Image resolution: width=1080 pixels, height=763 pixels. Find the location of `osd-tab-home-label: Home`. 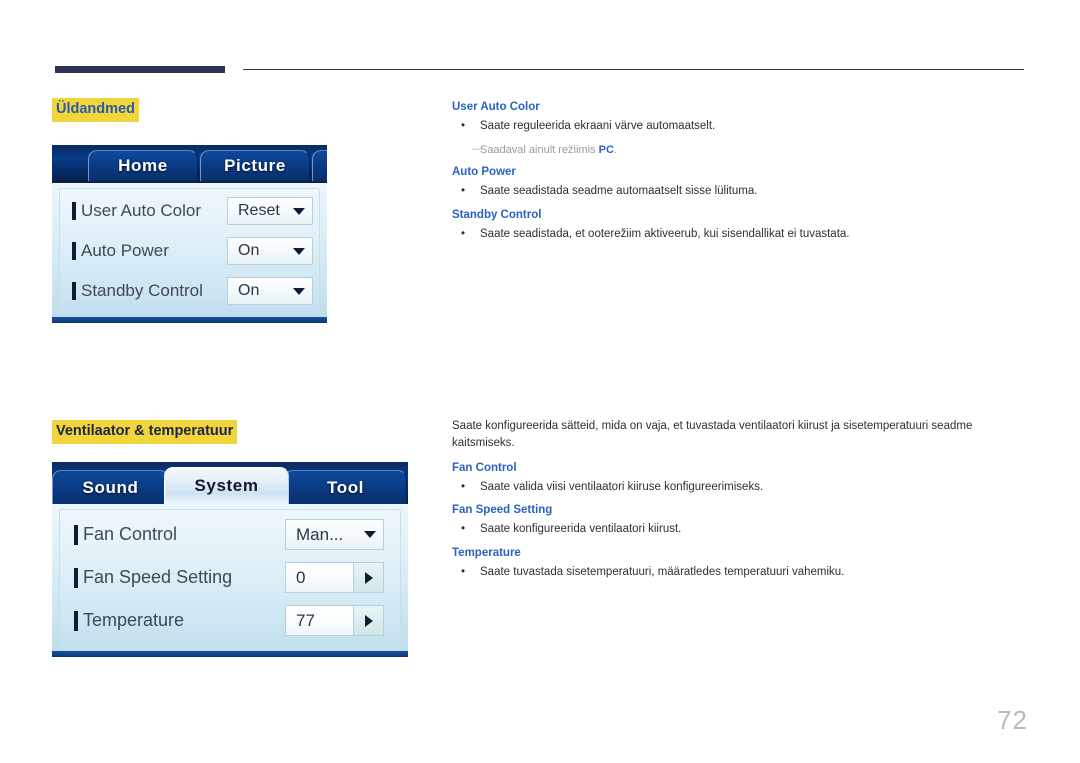

osd-tab-home-label: Home is located at coordinates (143, 165).